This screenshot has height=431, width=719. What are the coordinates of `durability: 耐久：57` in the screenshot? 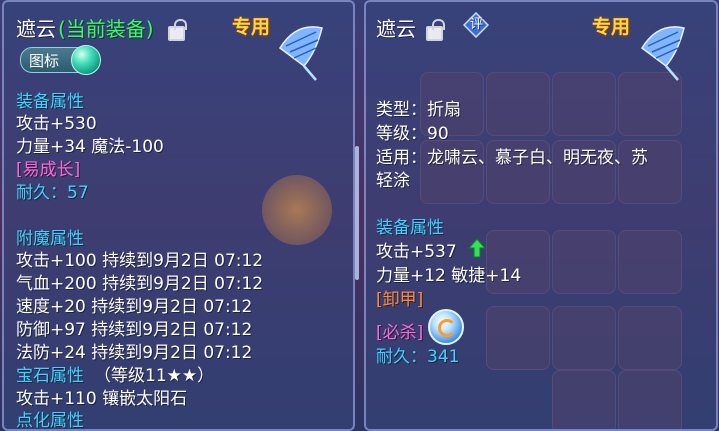 It's located at (52, 193).